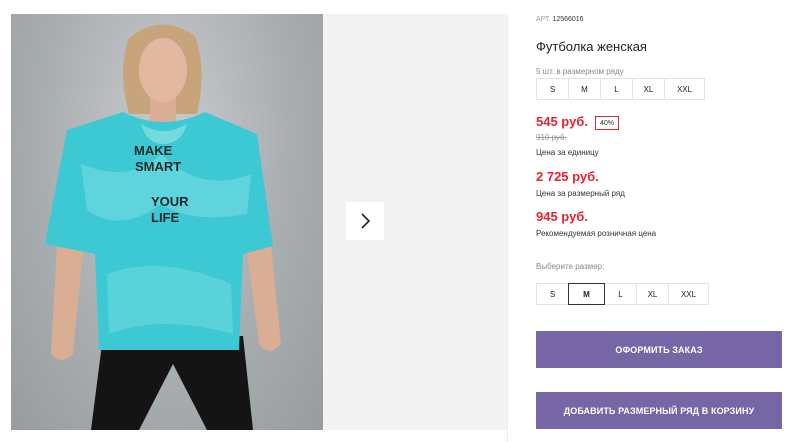  I want to click on print-line-4: LIFE, so click(165, 217).